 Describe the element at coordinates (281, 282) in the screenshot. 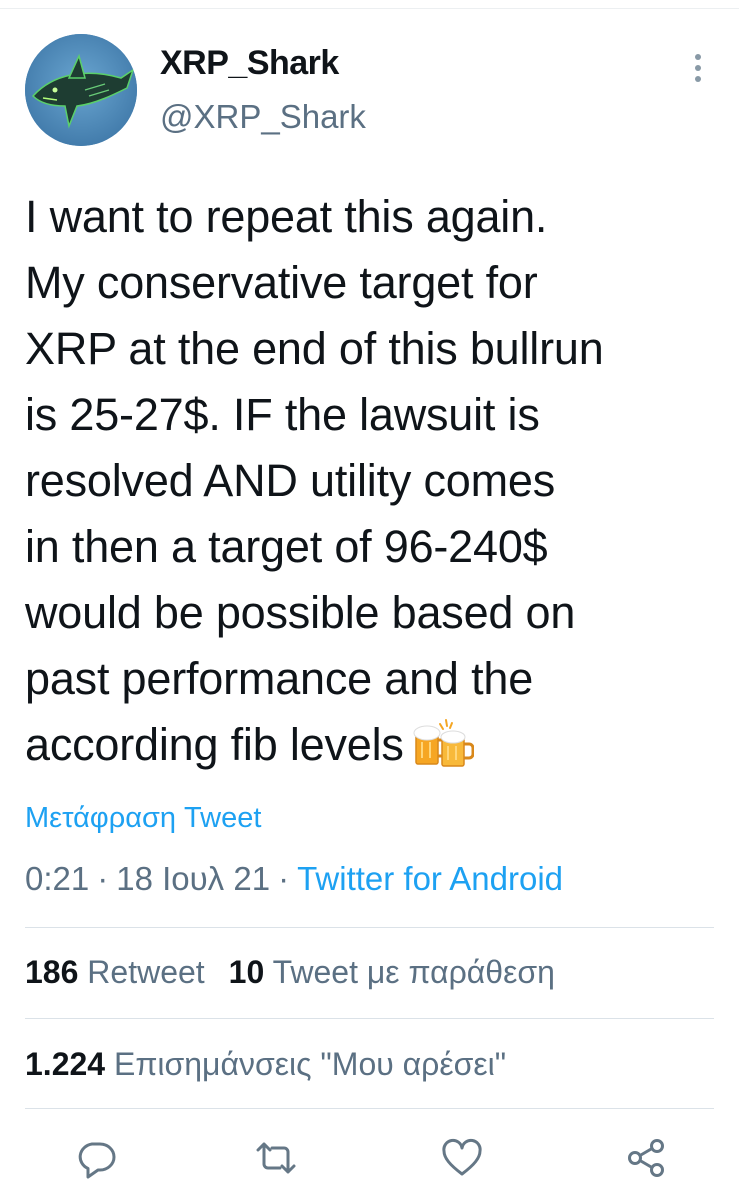

I see `tweet-line: My conservative target for` at that location.